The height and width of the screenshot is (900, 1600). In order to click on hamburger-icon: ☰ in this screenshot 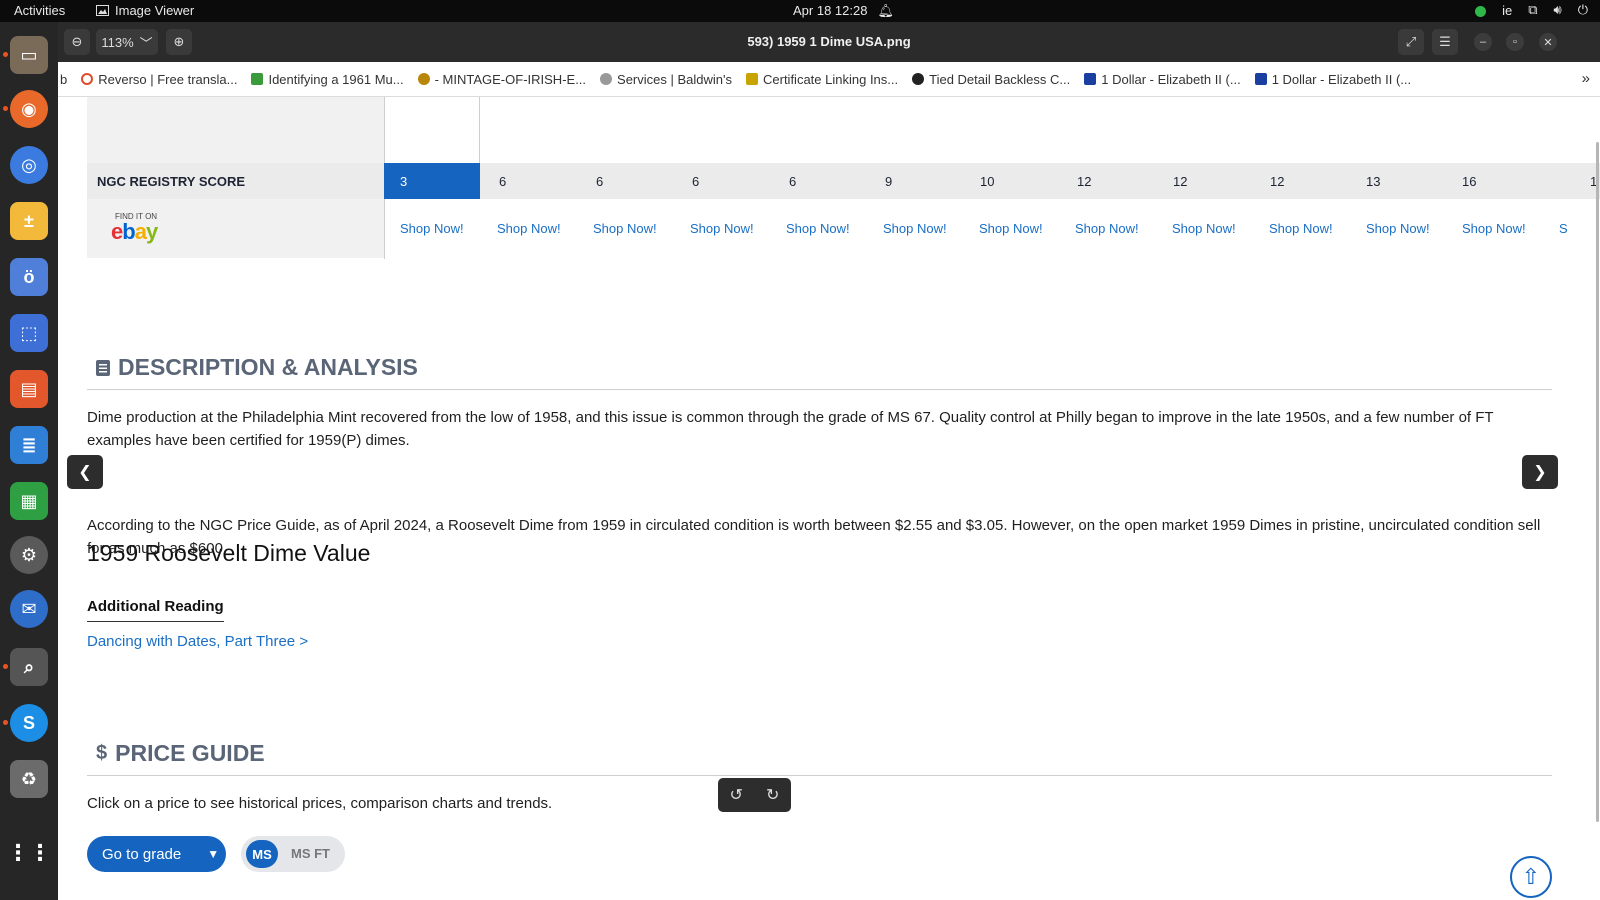, I will do `click(1445, 41)`.